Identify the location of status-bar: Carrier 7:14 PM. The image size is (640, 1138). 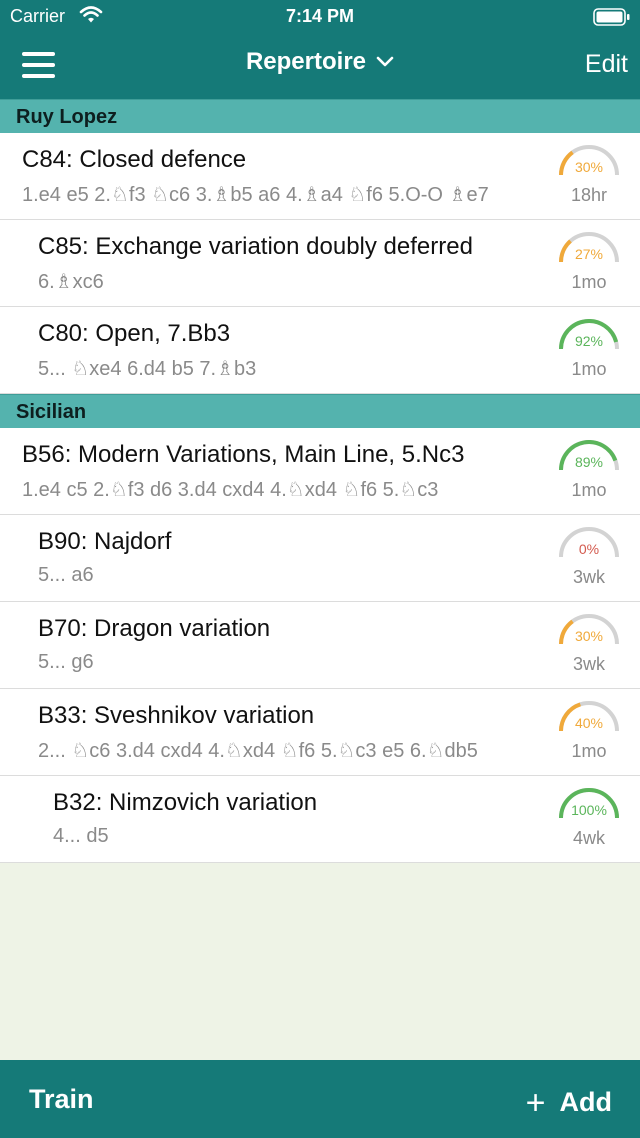
(320, 17).